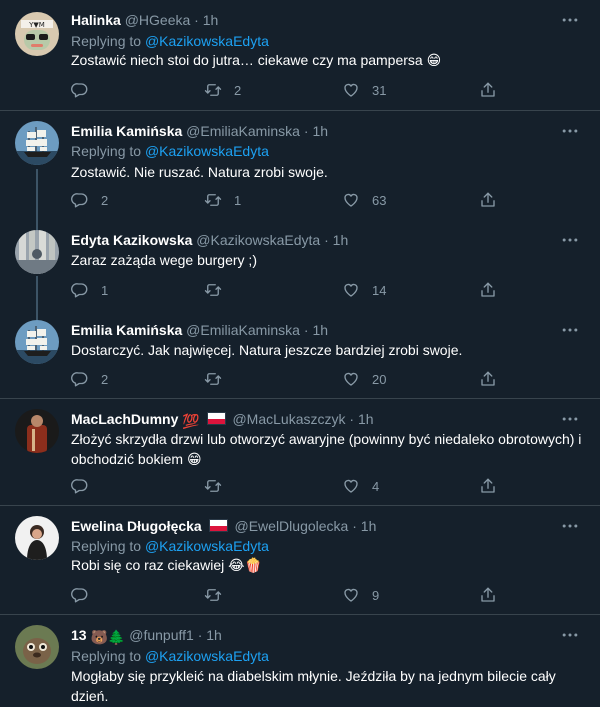 This screenshot has width=600, height=707. Describe the element at coordinates (286, 200) in the screenshot. I see `tweet-actions: 2 1 63` at that location.